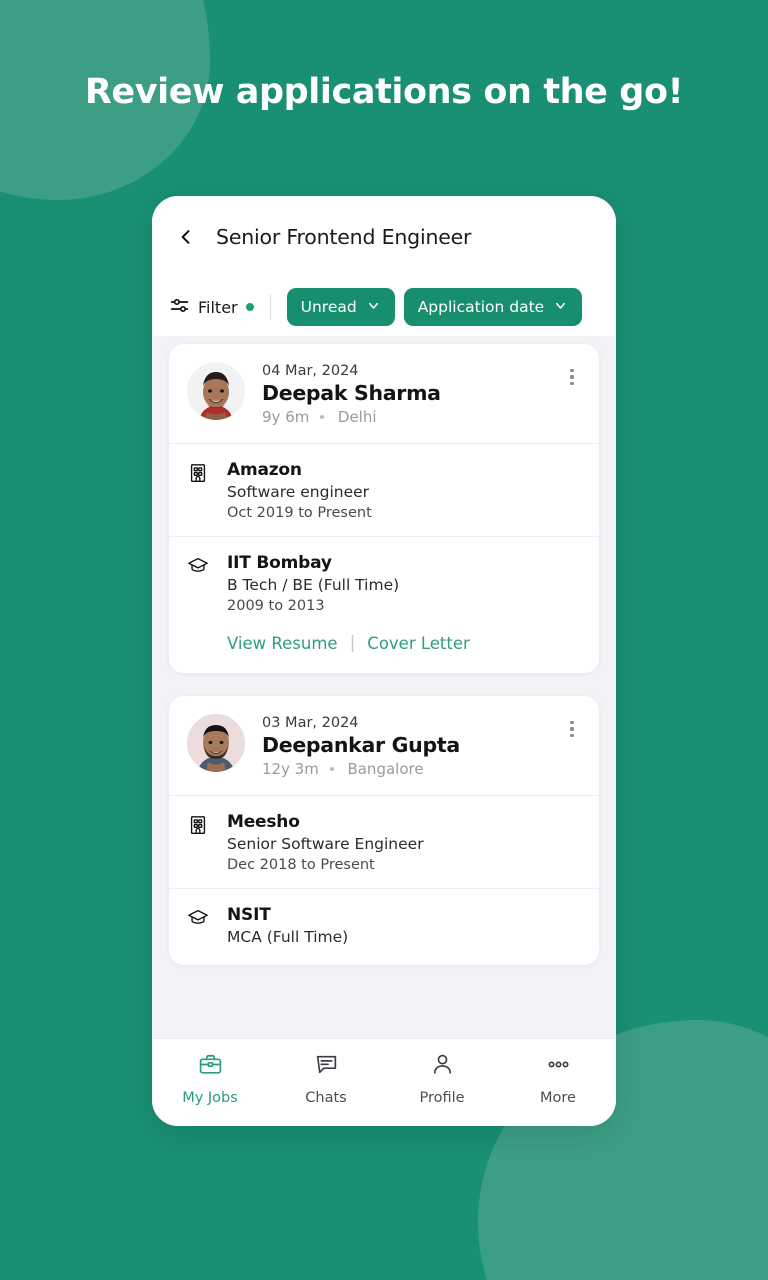  I want to click on candidate-location: Delhi, so click(357, 417).